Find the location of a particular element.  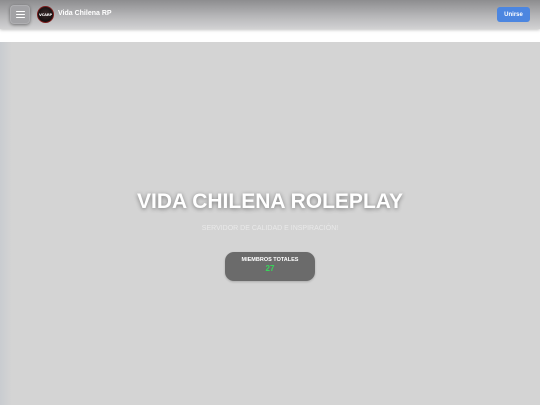

members-count: 27 is located at coordinates (270, 268).